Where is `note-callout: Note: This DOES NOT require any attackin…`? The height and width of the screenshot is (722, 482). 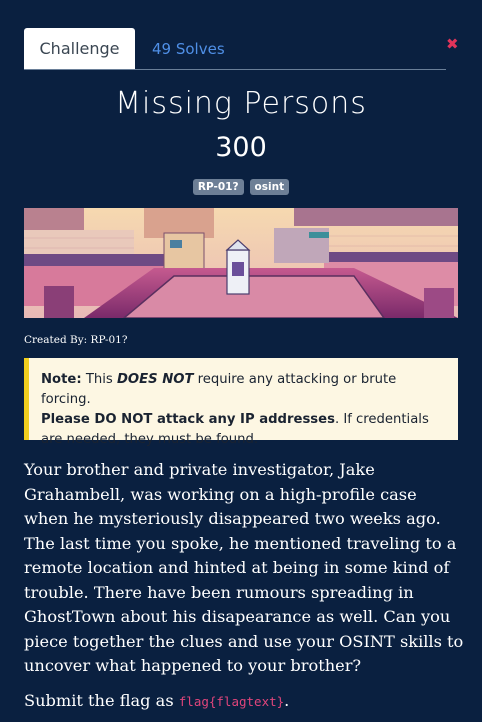
note-callout: Note: This DOES NOT require any attackin… is located at coordinates (241, 402).